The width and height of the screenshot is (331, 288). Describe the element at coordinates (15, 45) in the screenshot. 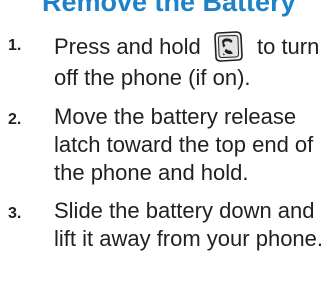

I see `step-number: 1.` at that location.